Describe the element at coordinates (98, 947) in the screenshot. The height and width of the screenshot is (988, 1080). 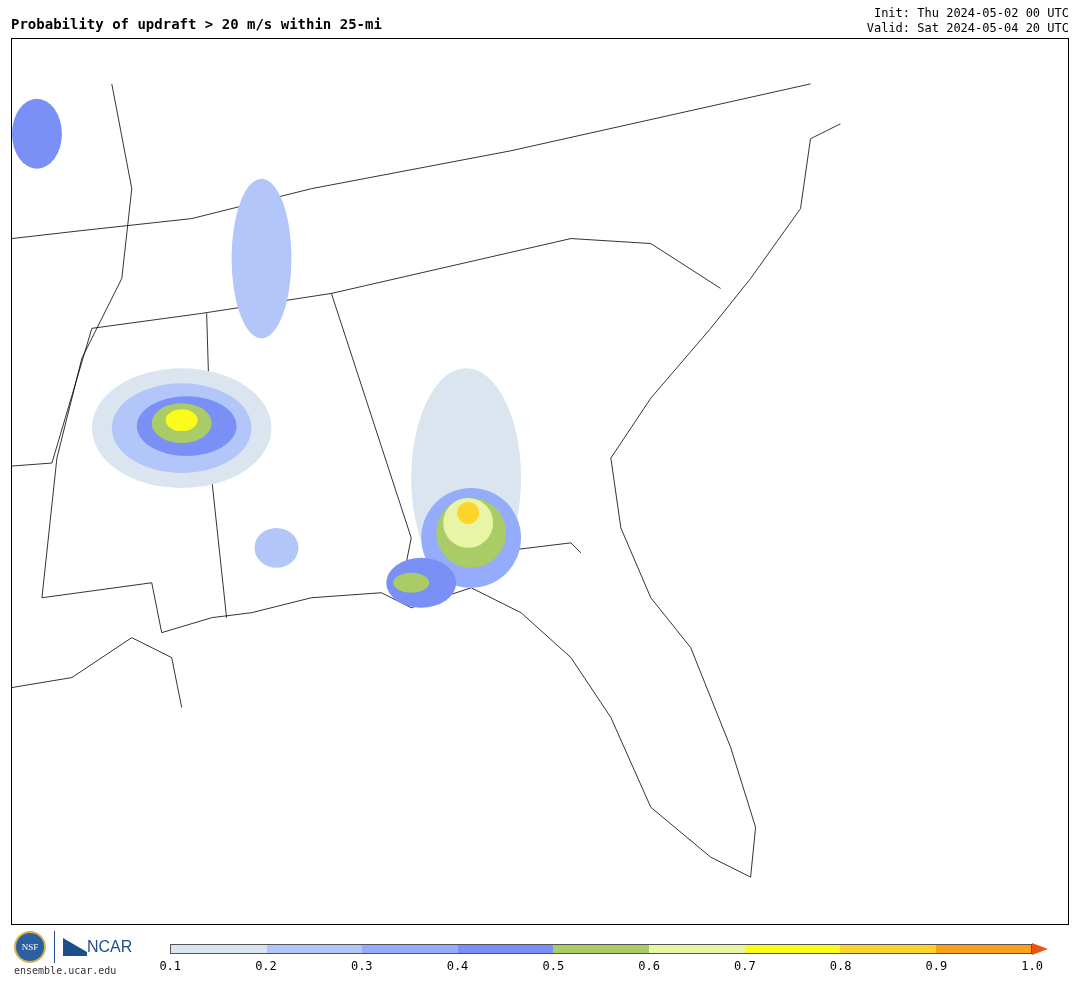
I see `ncar-logo: NCAR` at that location.